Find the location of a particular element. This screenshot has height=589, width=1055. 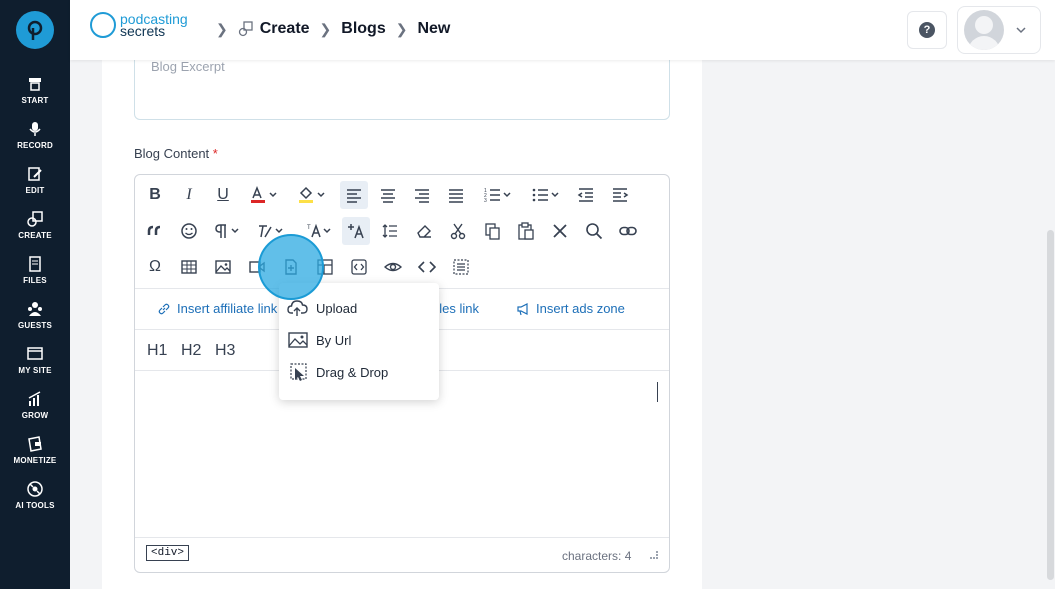

upload-option-label: Upload is located at coordinates (337, 308).